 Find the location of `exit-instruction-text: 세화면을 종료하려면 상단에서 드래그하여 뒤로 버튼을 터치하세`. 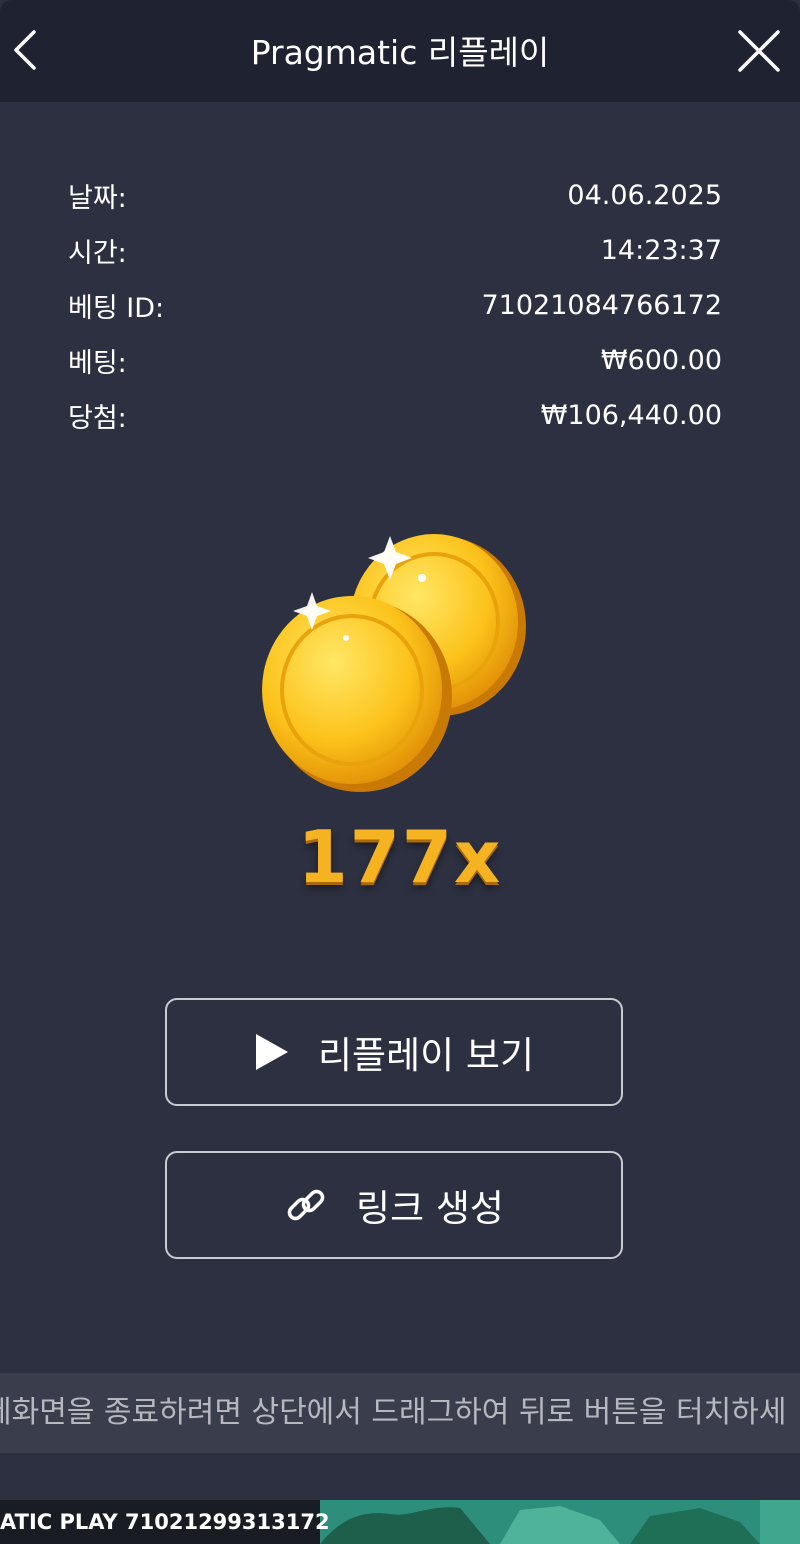

exit-instruction-text: 세화면을 종료하려면 상단에서 드래그하여 뒤로 버튼을 터치하세 is located at coordinates (393, 1412).